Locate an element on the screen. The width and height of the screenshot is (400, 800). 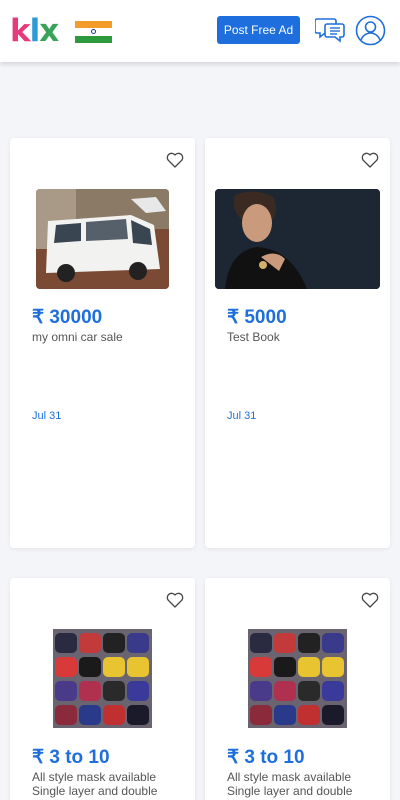
klx-logo: klx is located at coordinates (34, 31).